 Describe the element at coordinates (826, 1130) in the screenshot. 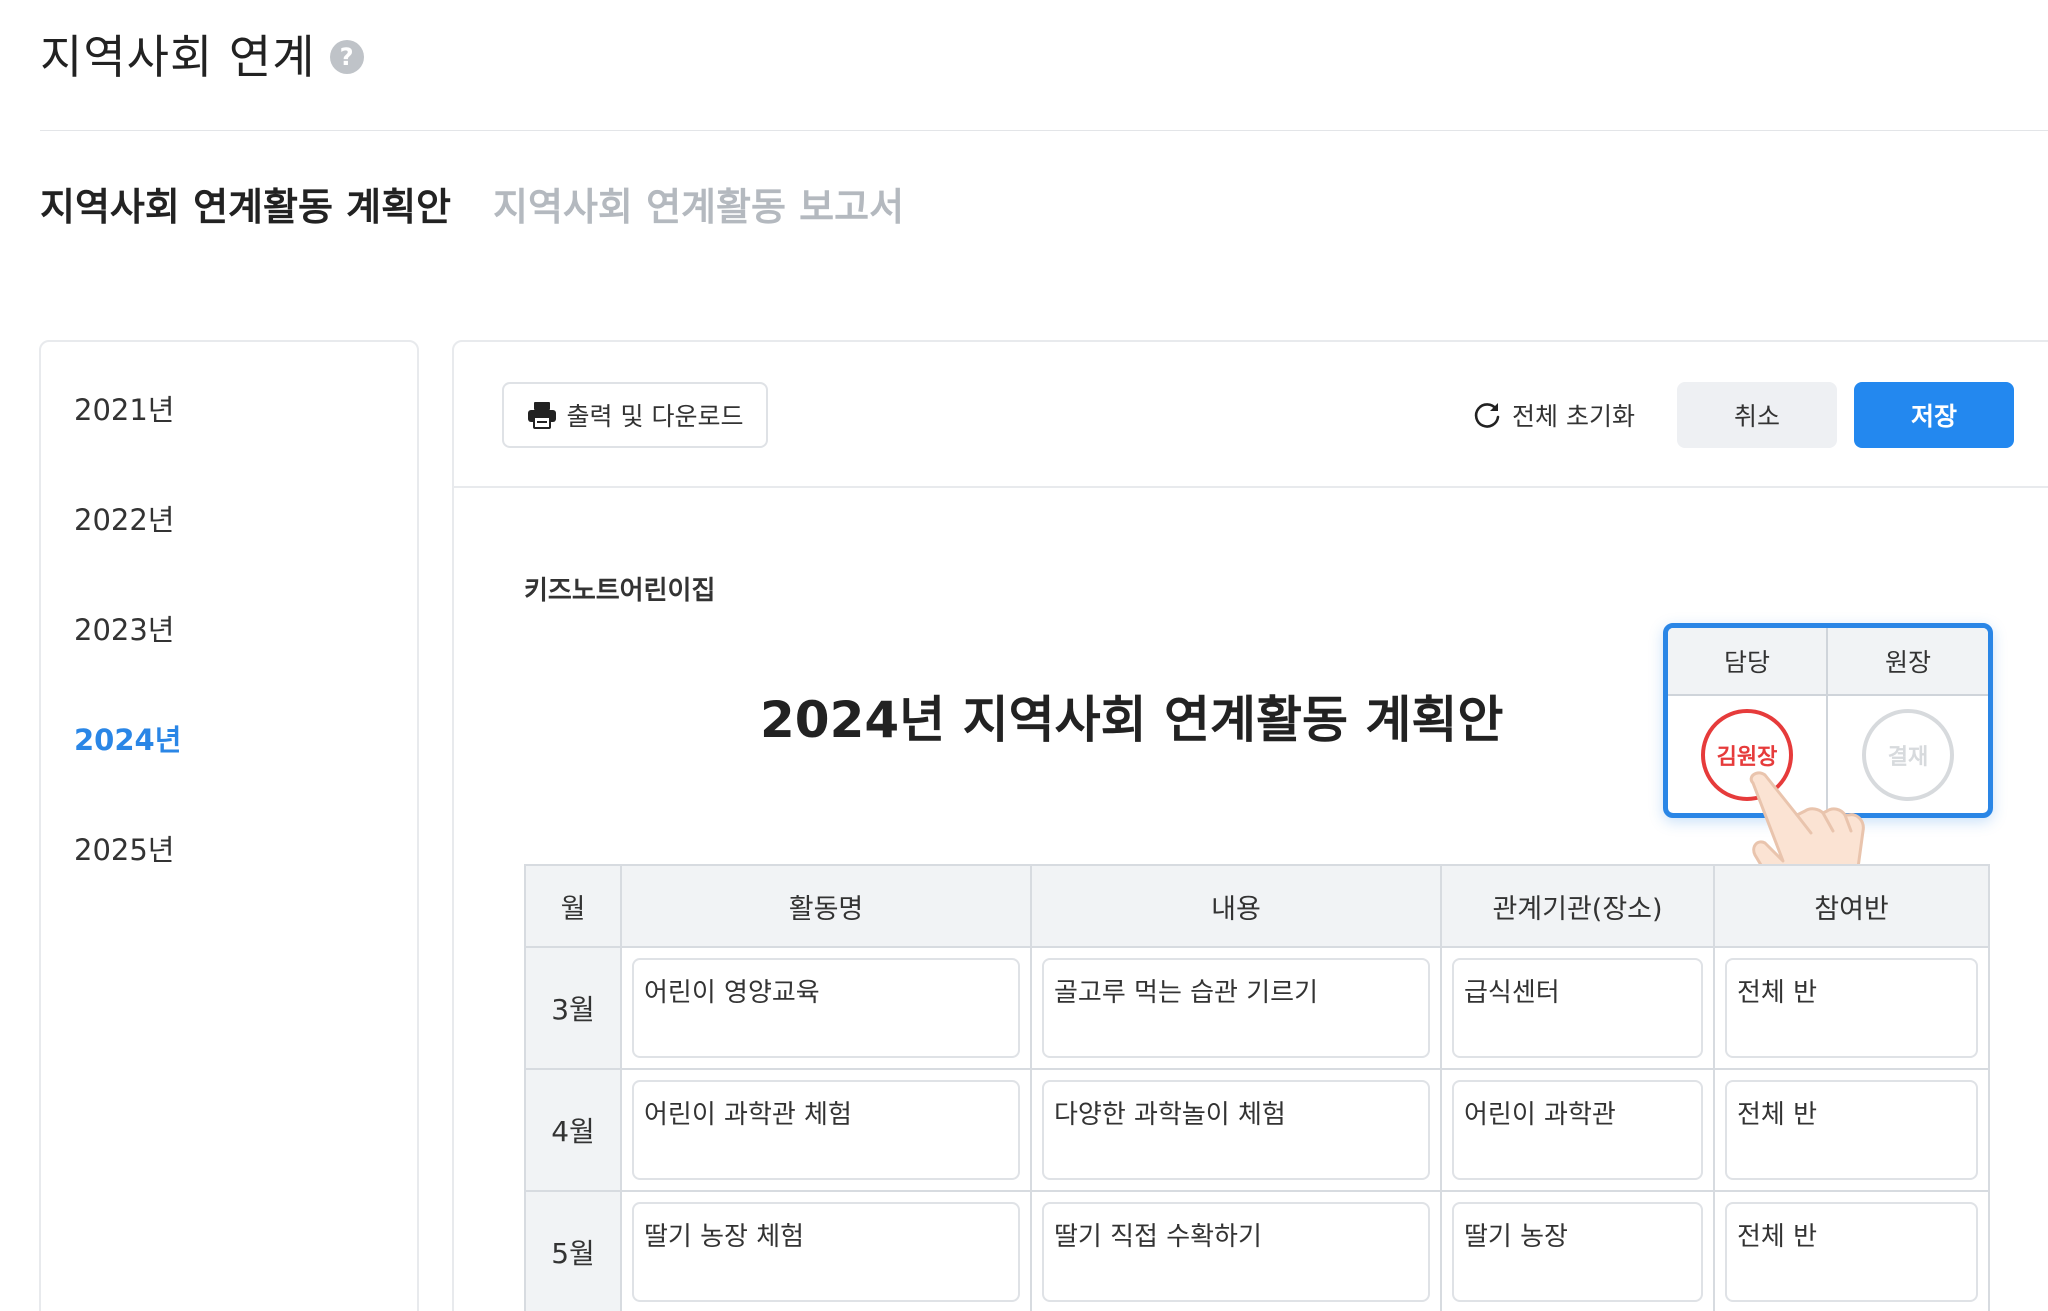

I see `activity-input: 어린이 과학관 체험` at that location.